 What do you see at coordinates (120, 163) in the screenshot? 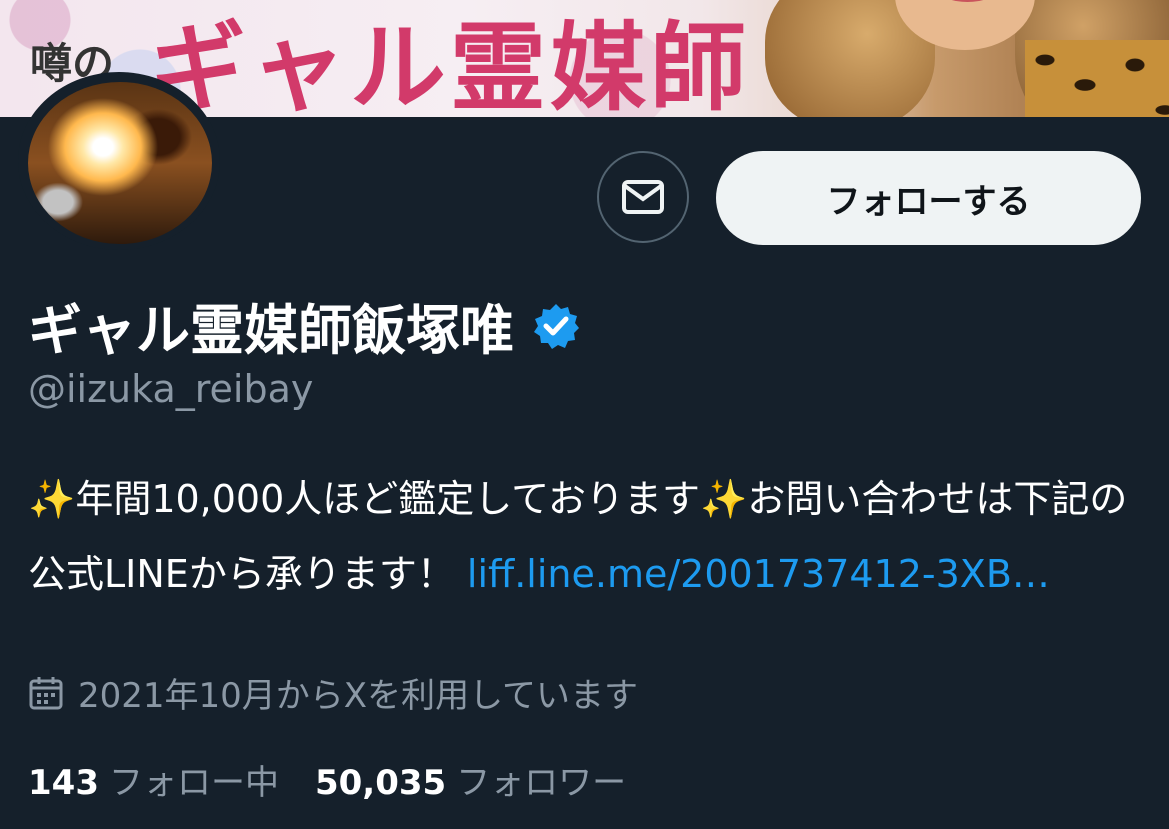
I see `avatar` at bounding box center [120, 163].